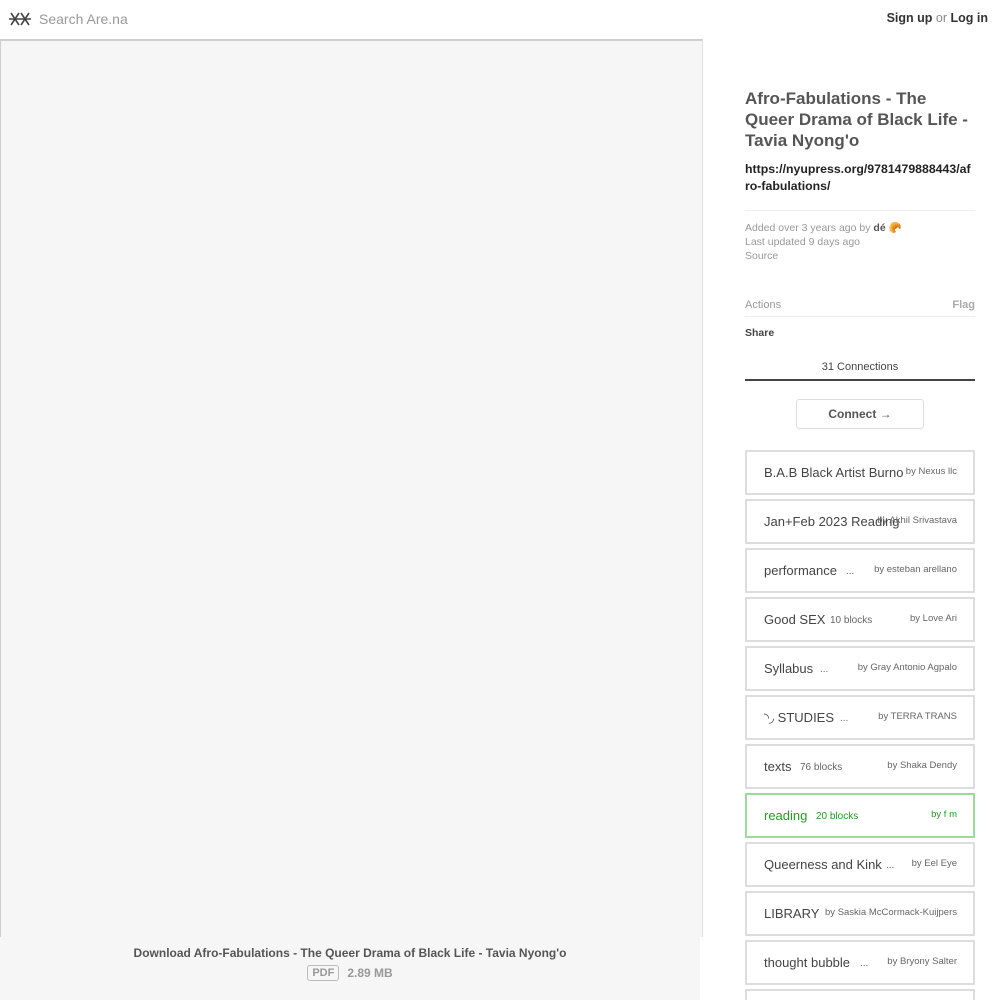 The height and width of the screenshot is (1000, 1000). Describe the element at coordinates (933, 618) in the screenshot. I see `connection-owner: by Love Ari` at that location.